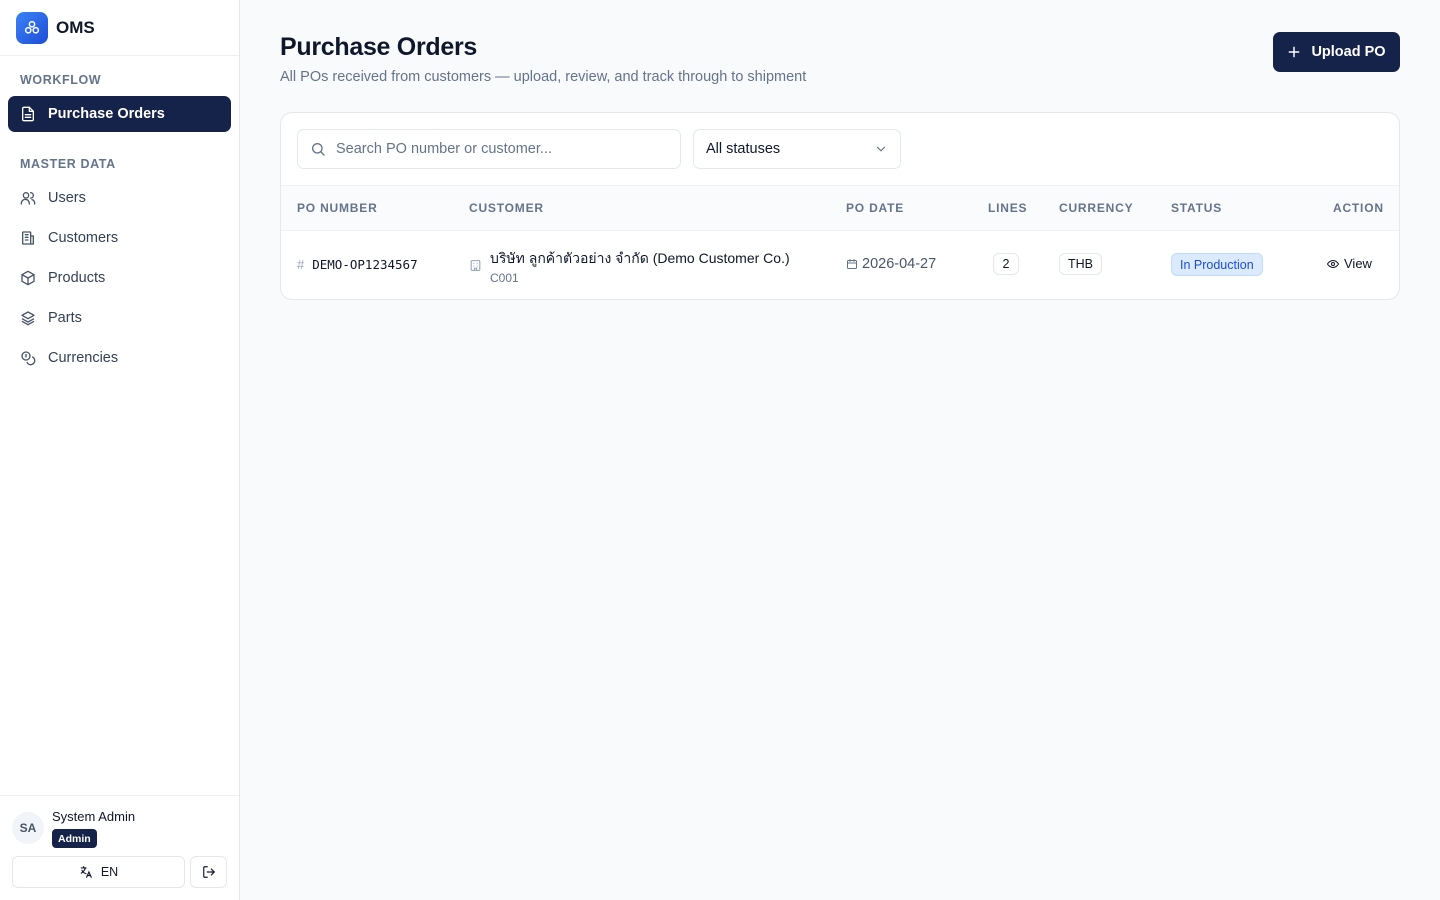 The height and width of the screenshot is (900, 1440). Describe the element at coordinates (875, 208) in the screenshot. I see `column-header-po-date: PO DATE` at that location.